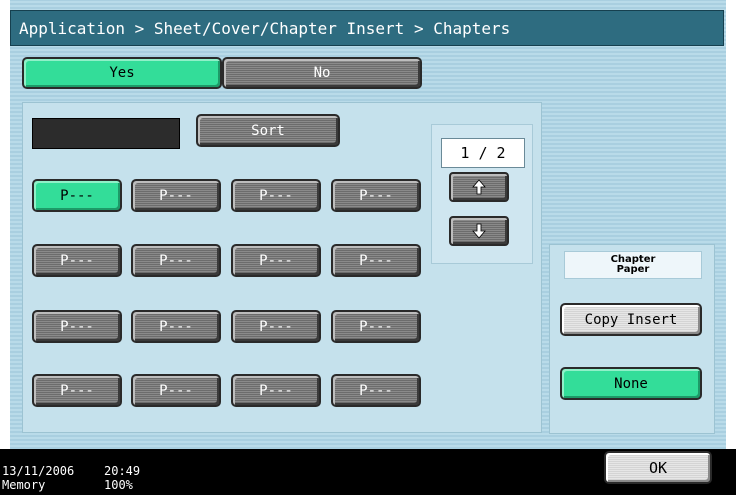 Image resolution: width=736 pixels, height=495 pixels. I want to click on none-button: None, so click(631, 383).